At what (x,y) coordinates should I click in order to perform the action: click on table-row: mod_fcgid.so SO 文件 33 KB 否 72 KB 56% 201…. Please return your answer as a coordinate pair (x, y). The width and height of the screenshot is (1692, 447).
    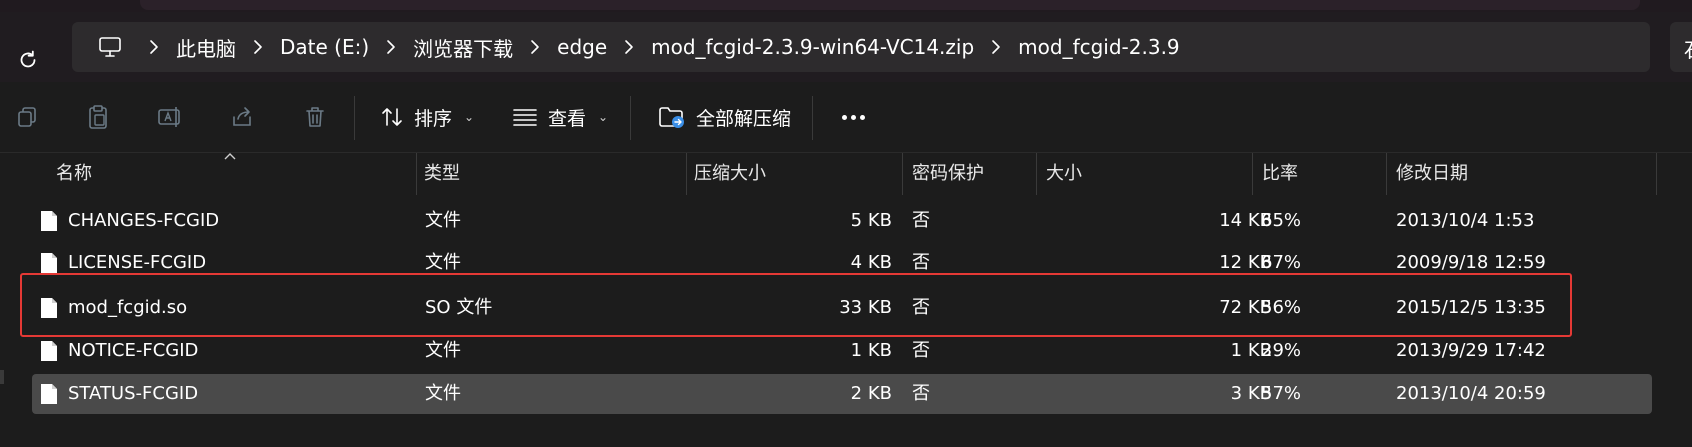
    Looking at the image, I should click on (842, 308).